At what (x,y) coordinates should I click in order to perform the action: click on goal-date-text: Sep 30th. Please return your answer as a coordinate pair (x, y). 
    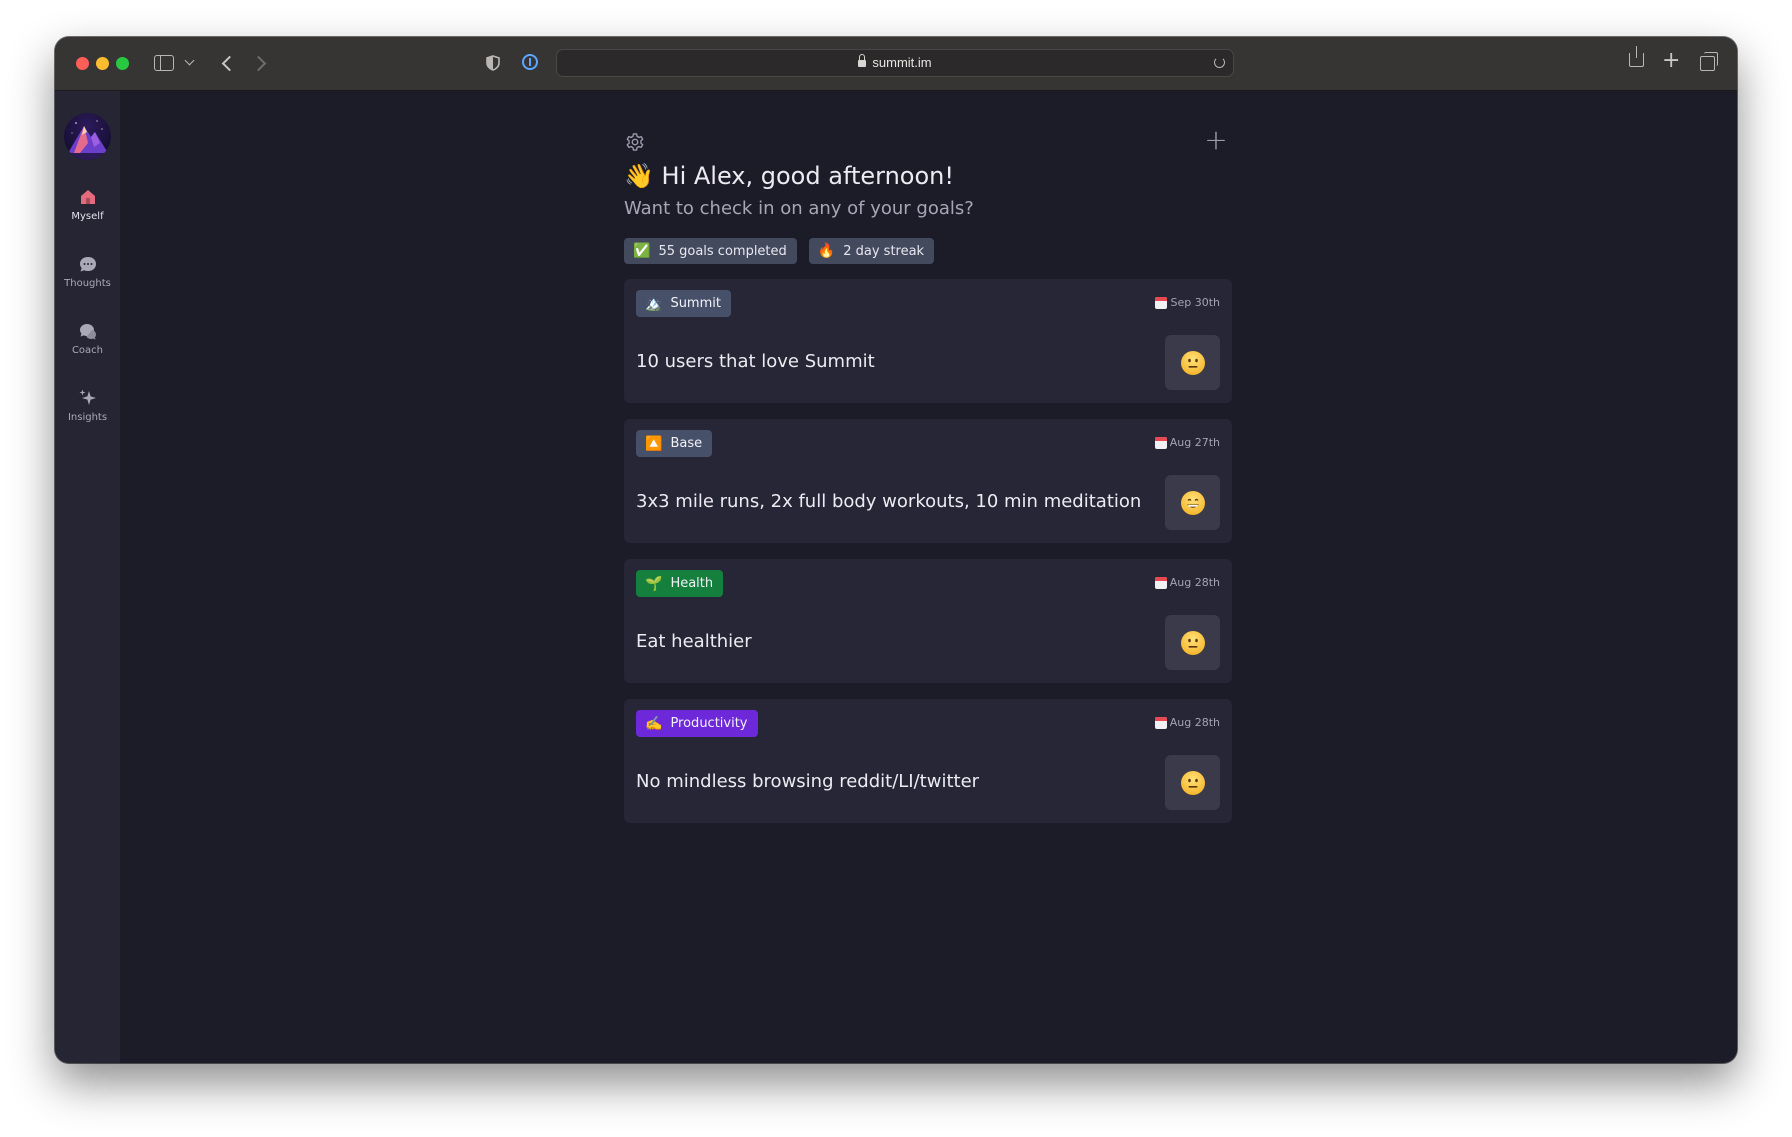
    Looking at the image, I should click on (1195, 302).